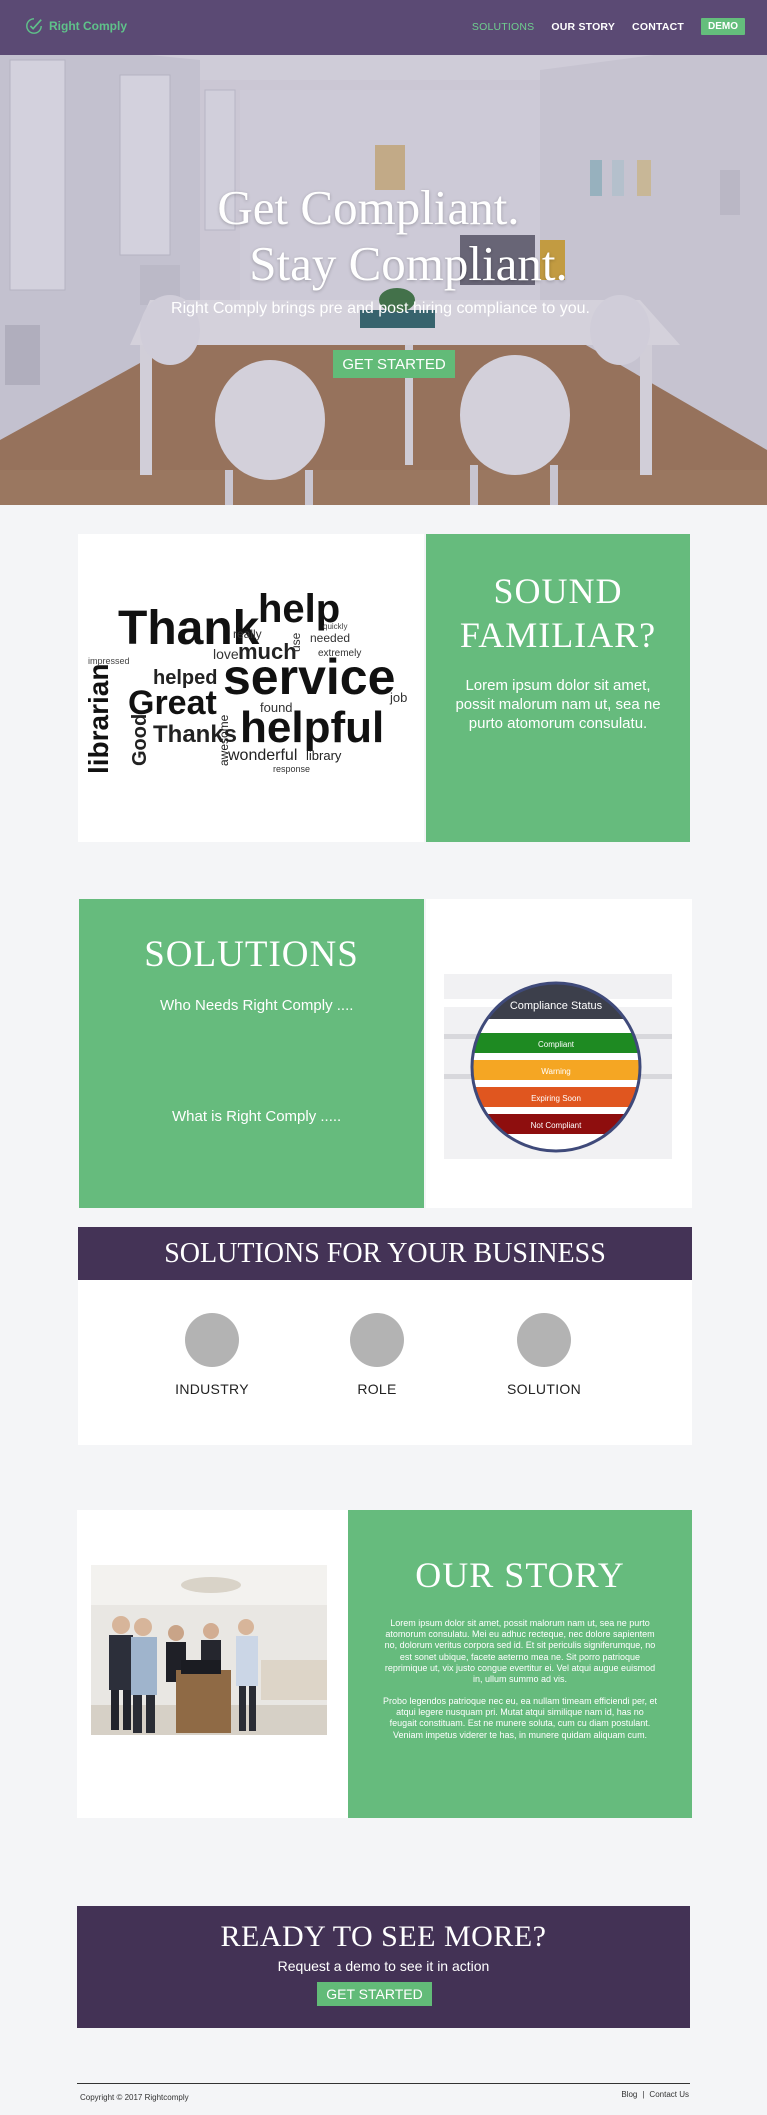 The width and height of the screenshot is (767, 2115). What do you see at coordinates (544, 1340) in the screenshot?
I see `solution-icon` at bounding box center [544, 1340].